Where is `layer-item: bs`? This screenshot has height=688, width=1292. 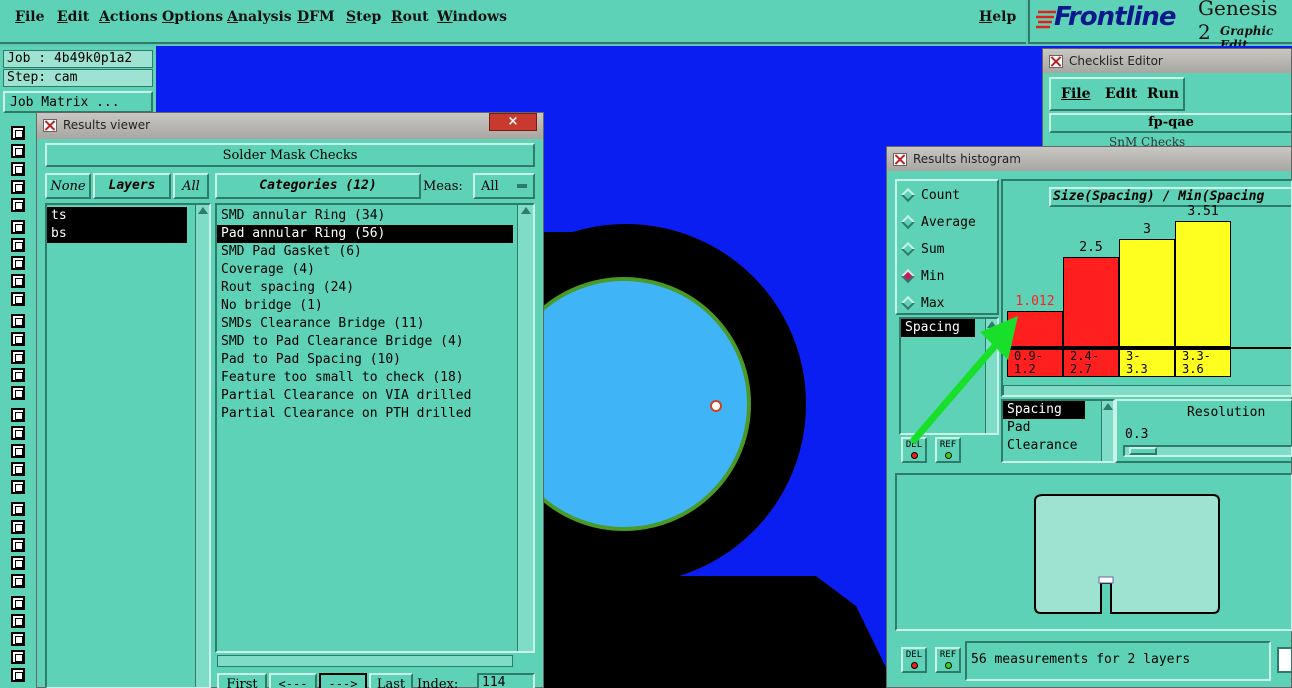 layer-item: bs is located at coordinates (117, 234).